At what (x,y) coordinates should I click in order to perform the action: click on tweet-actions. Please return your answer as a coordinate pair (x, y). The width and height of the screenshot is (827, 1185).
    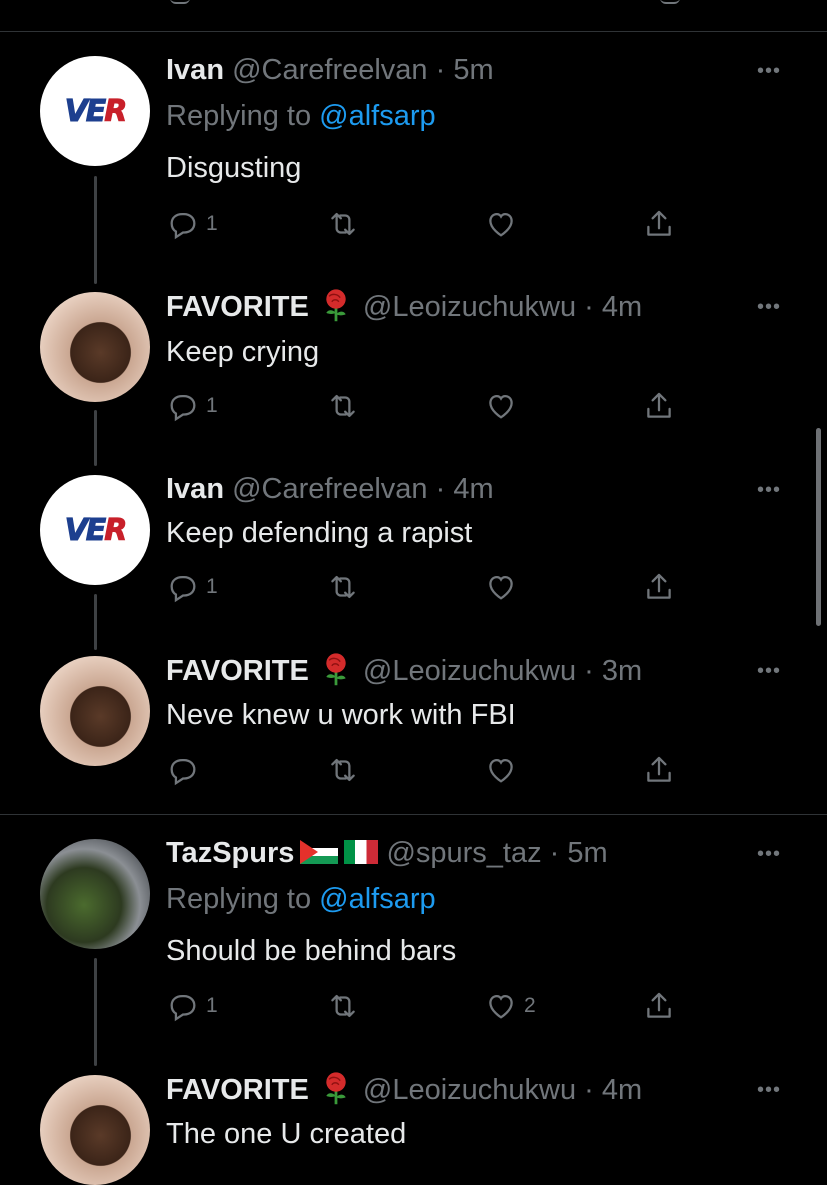
    Looking at the image, I should click on (426, 770).